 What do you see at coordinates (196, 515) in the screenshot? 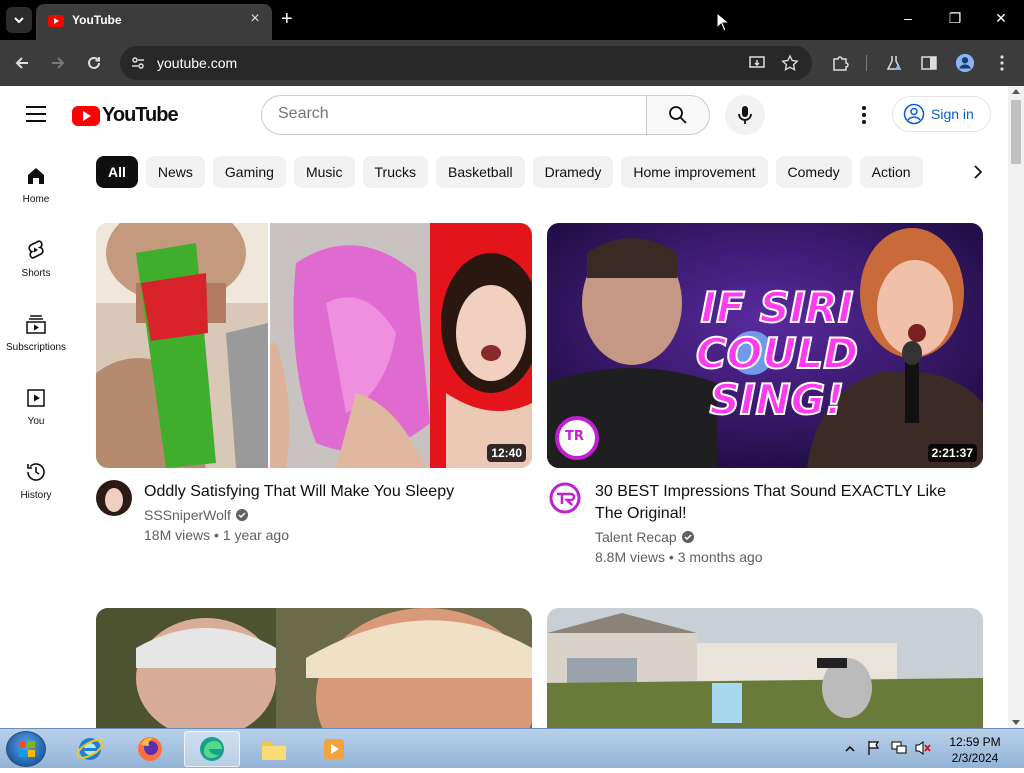
I see `channel-name-row: SSSniperWolf` at bounding box center [196, 515].